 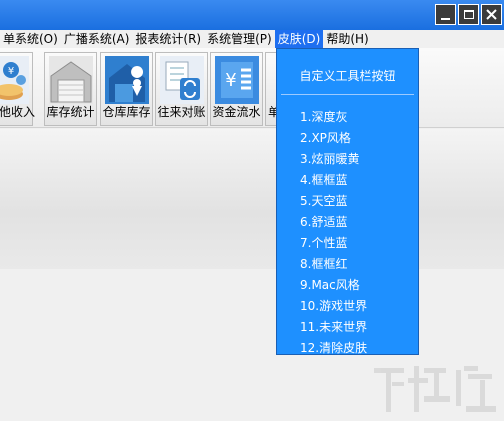 I want to click on toolbar-reconcile-button: 往来对账, so click(x=181, y=89).